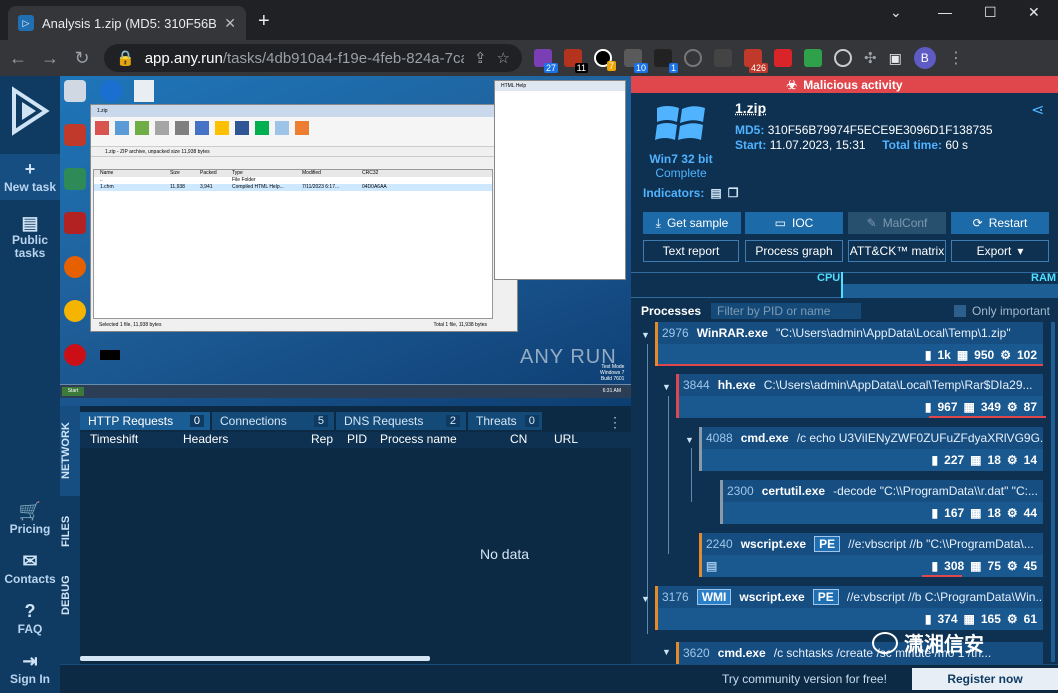 The height and width of the screenshot is (693, 1058). Describe the element at coordinates (202, 128) in the screenshot. I see `find-icon` at that location.